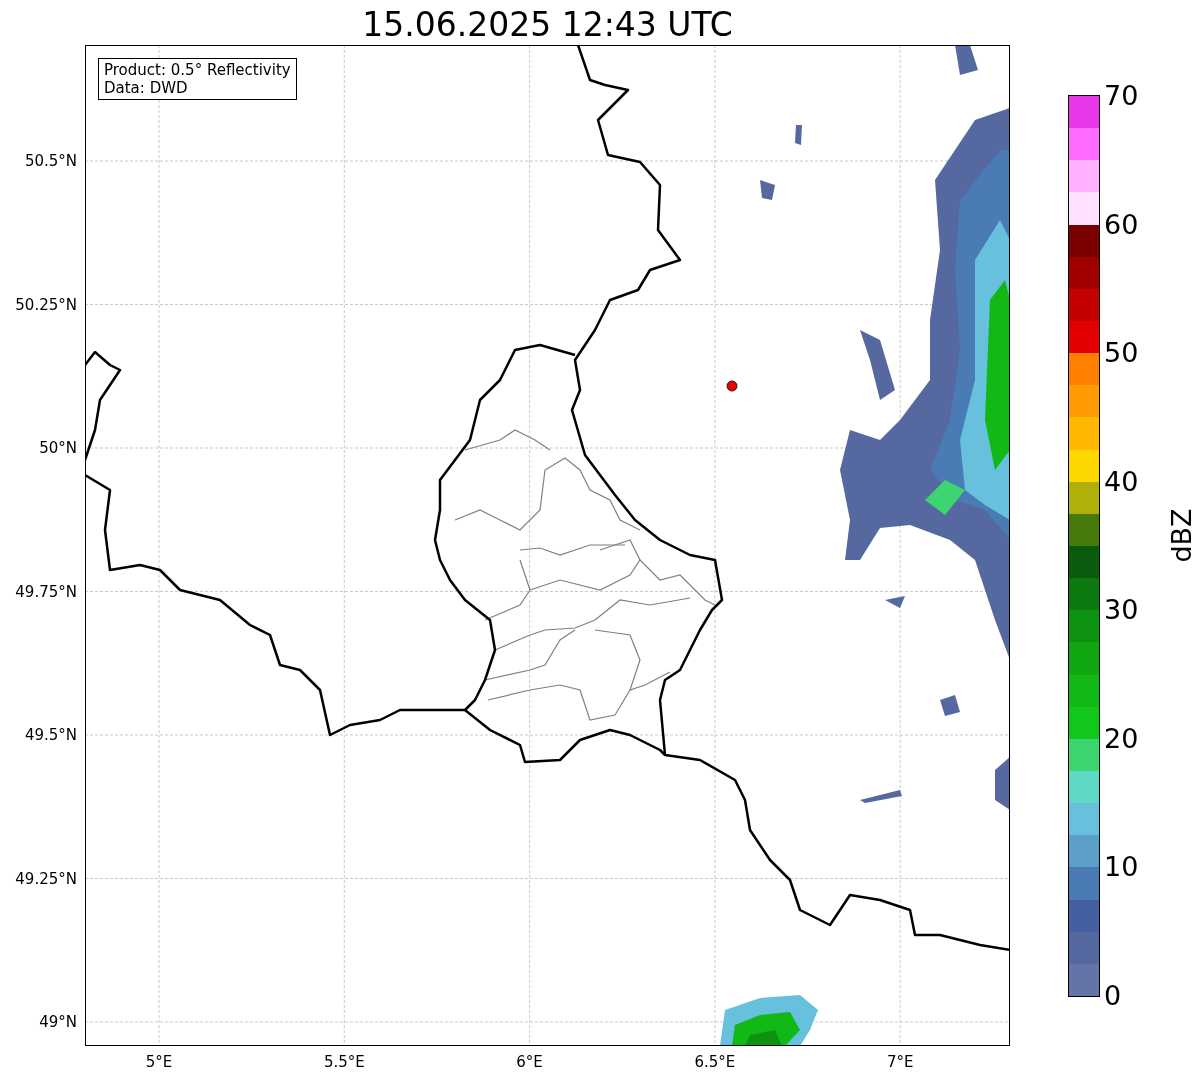 This screenshot has width=1202, height=1081. Describe the element at coordinates (547, 25) in the screenshot. I see `chart-title: 15.06.2025 12:43 UTC` at that location.